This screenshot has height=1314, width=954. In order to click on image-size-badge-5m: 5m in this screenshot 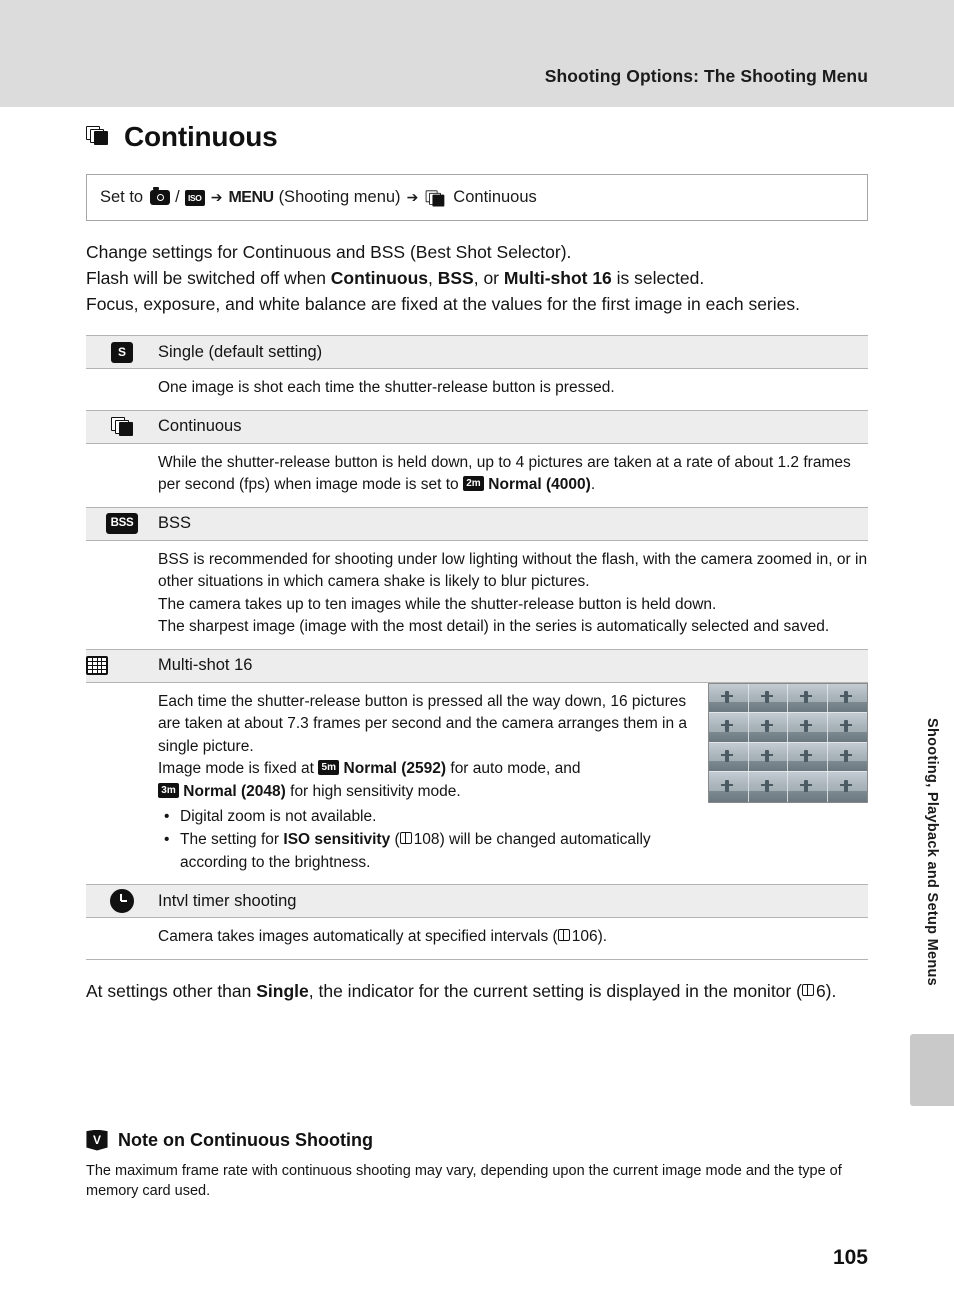, I will do `click(329, 768)`.